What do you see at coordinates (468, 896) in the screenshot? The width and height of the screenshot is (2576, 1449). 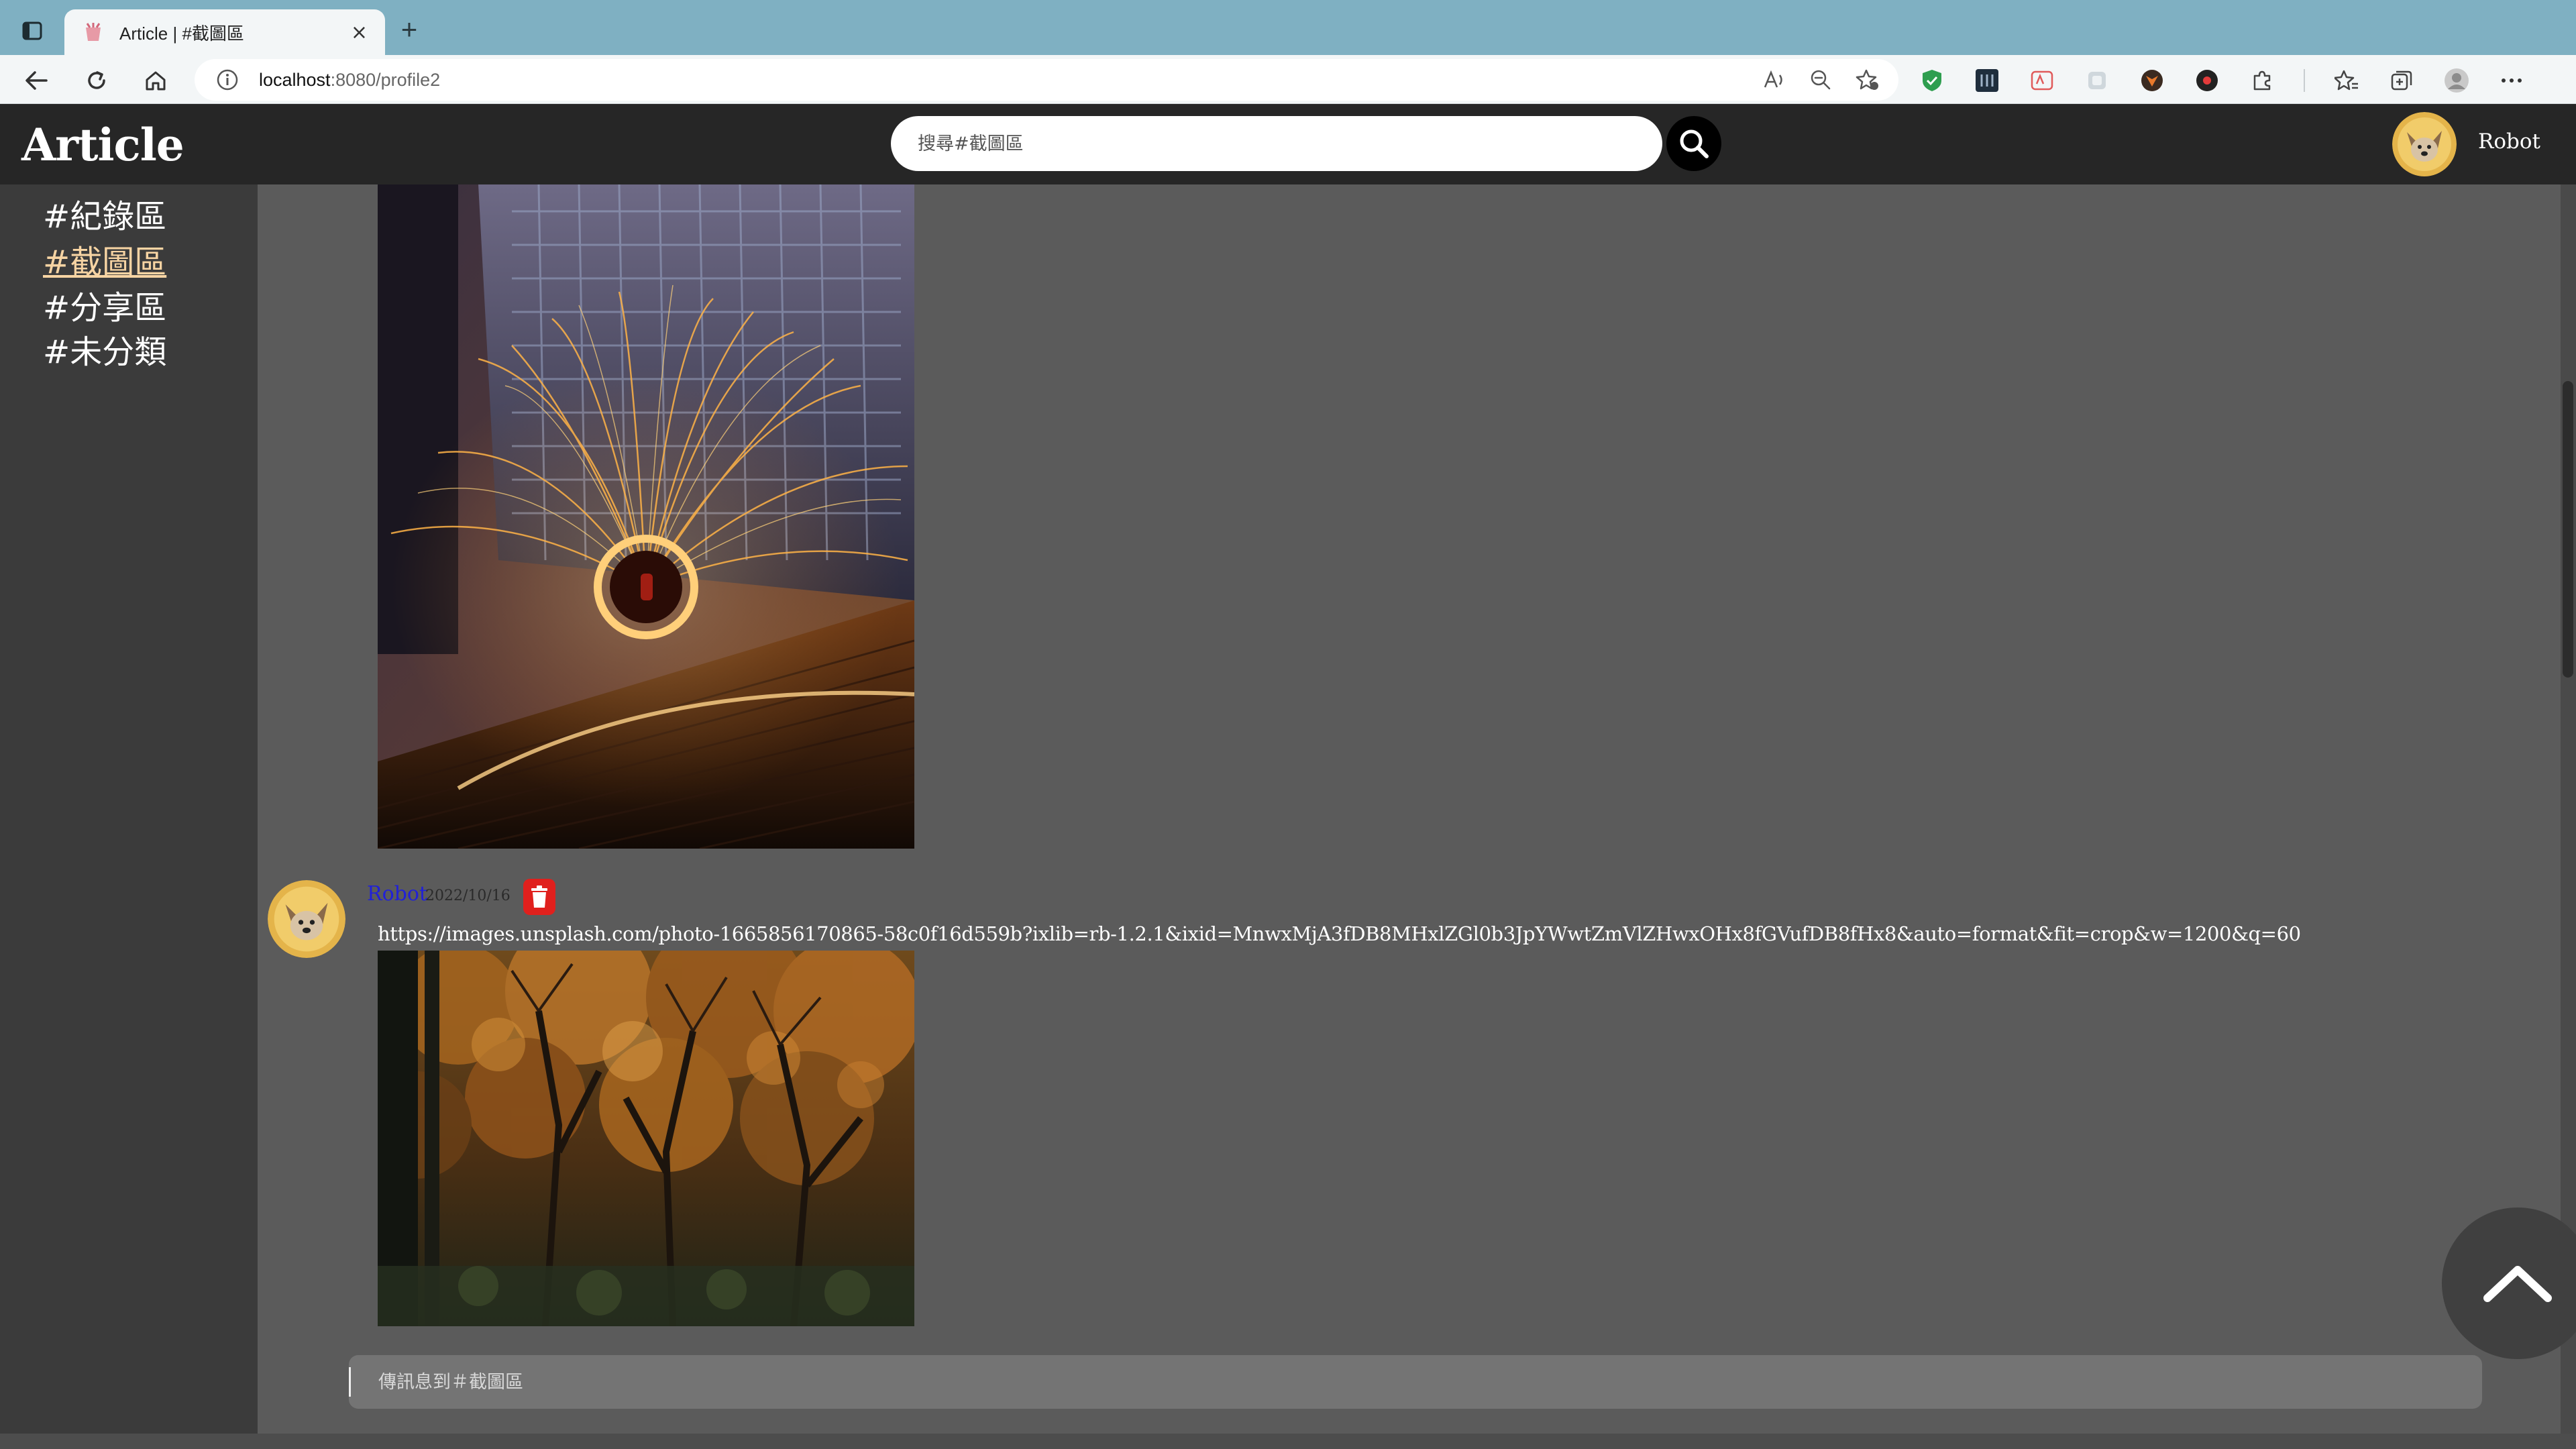 I see `post-timestamp: 2022/10/16` at bounding box center [468, 896].